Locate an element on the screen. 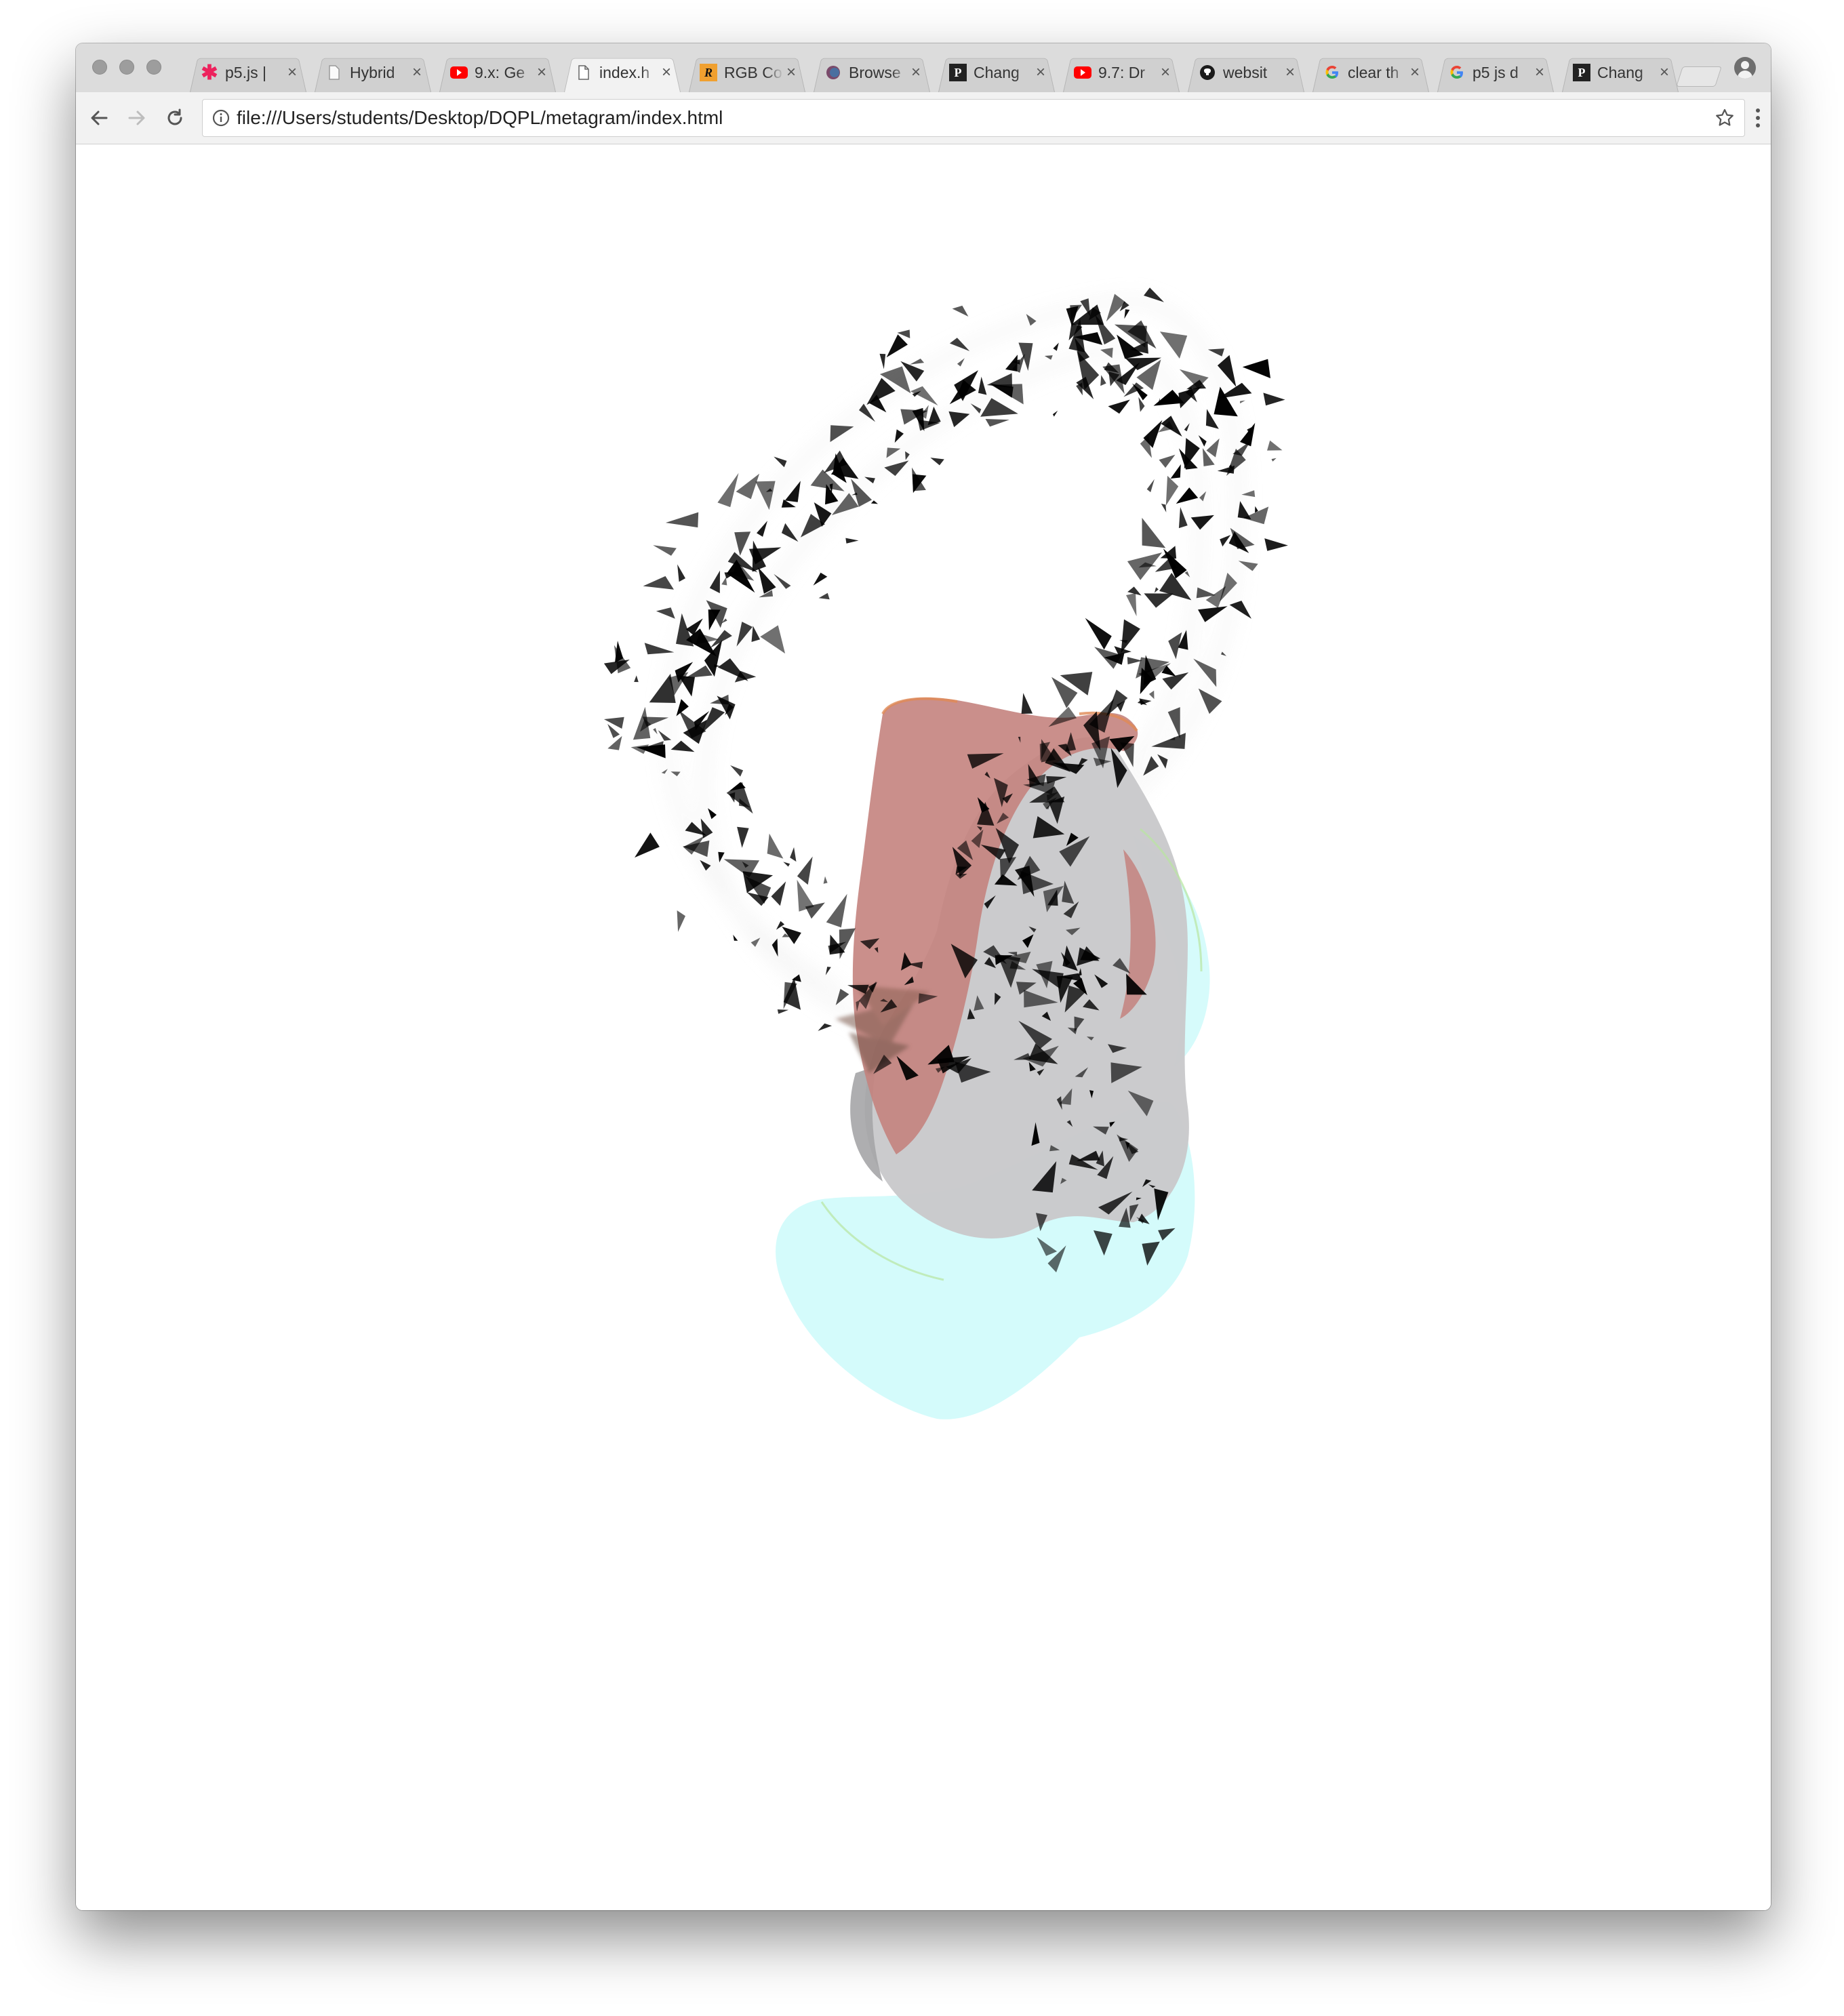 The width and height of the screenshot is (1844, 2016). browser-toolbar is located at coordinates (924, 118).